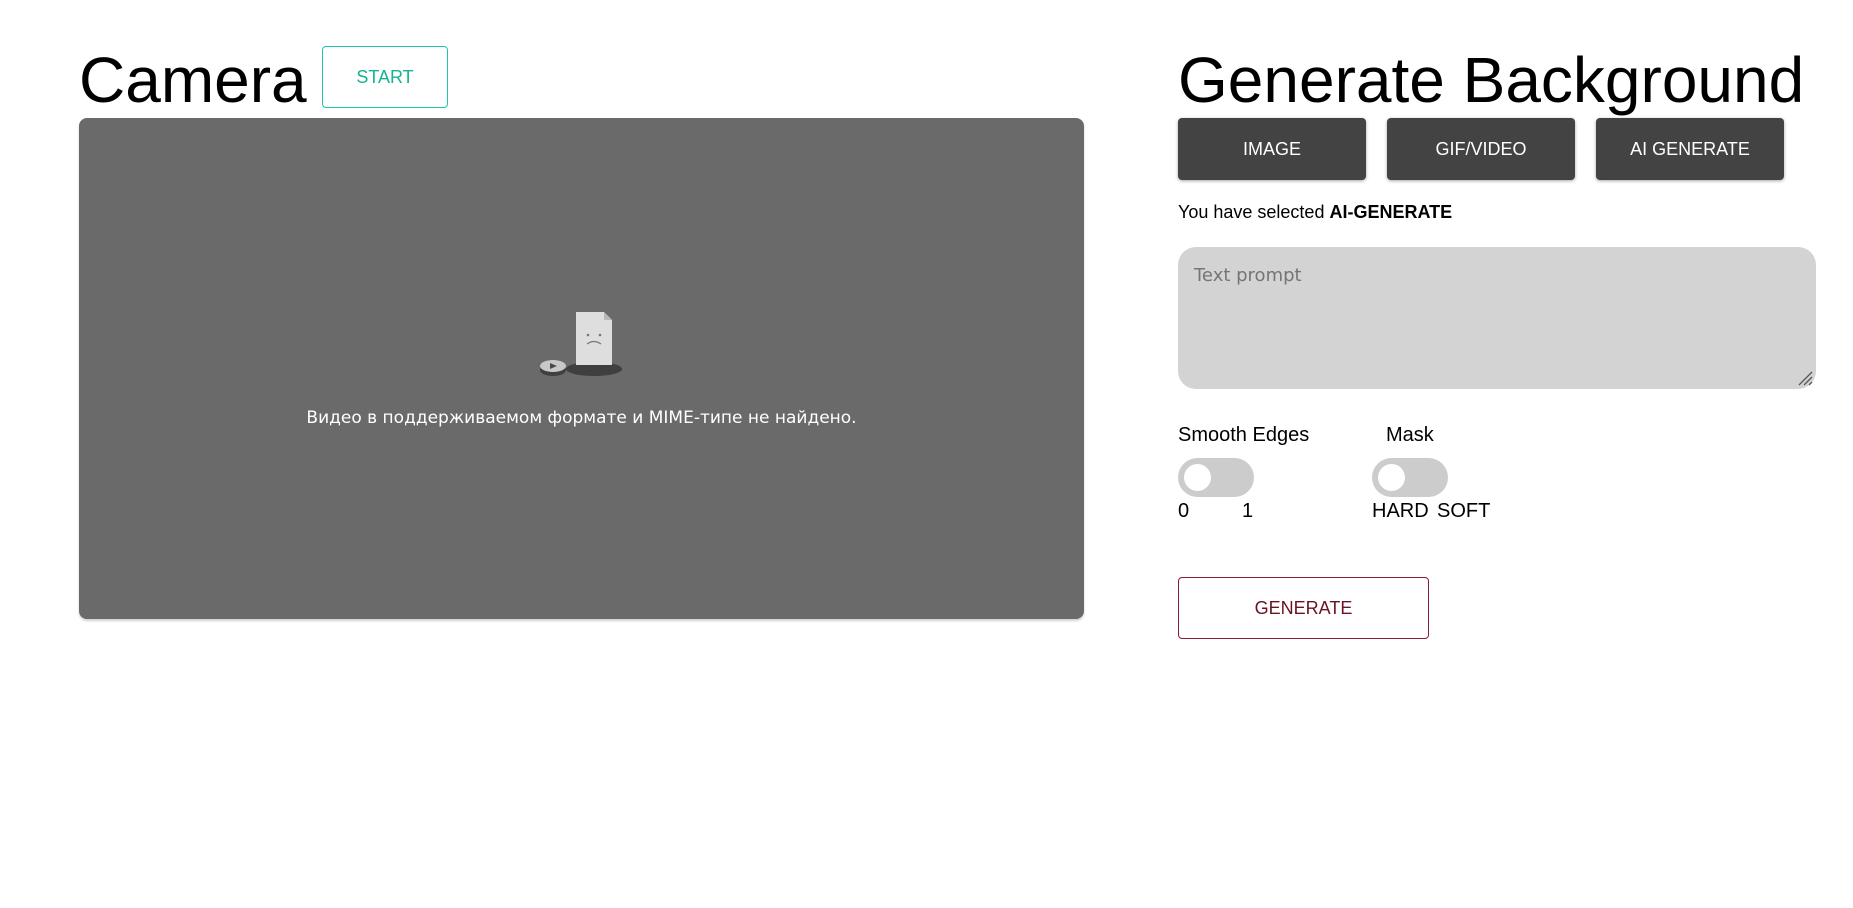 The width and height of the screenshot is (1853, 908). Describe the element at coordinates (1272, 149) in the screenshot. I see `mode-image-button: IMAGE` at that location.